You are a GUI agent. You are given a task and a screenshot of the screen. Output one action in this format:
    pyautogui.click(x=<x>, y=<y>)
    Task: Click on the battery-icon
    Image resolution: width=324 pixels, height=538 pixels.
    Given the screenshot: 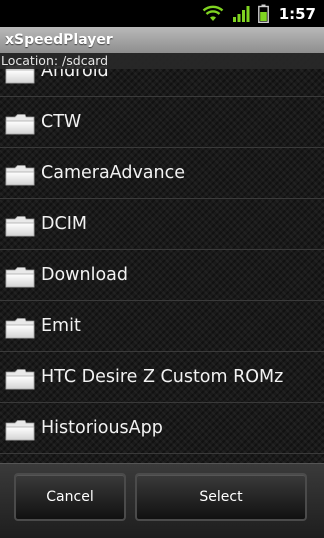 What is the action you would take?
    pyautogui.click(x=263, y=13)
    